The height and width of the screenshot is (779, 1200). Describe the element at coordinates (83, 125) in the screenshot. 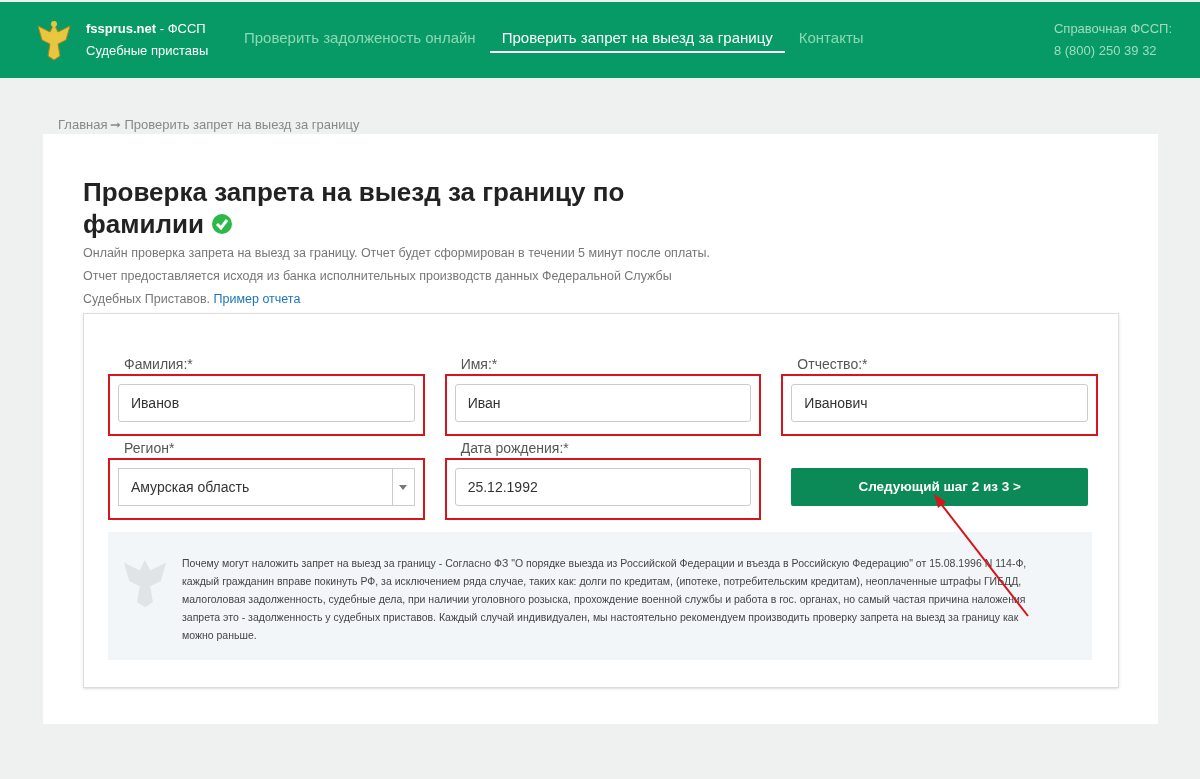

I see `breadcrumb-link: Главная` at that location.